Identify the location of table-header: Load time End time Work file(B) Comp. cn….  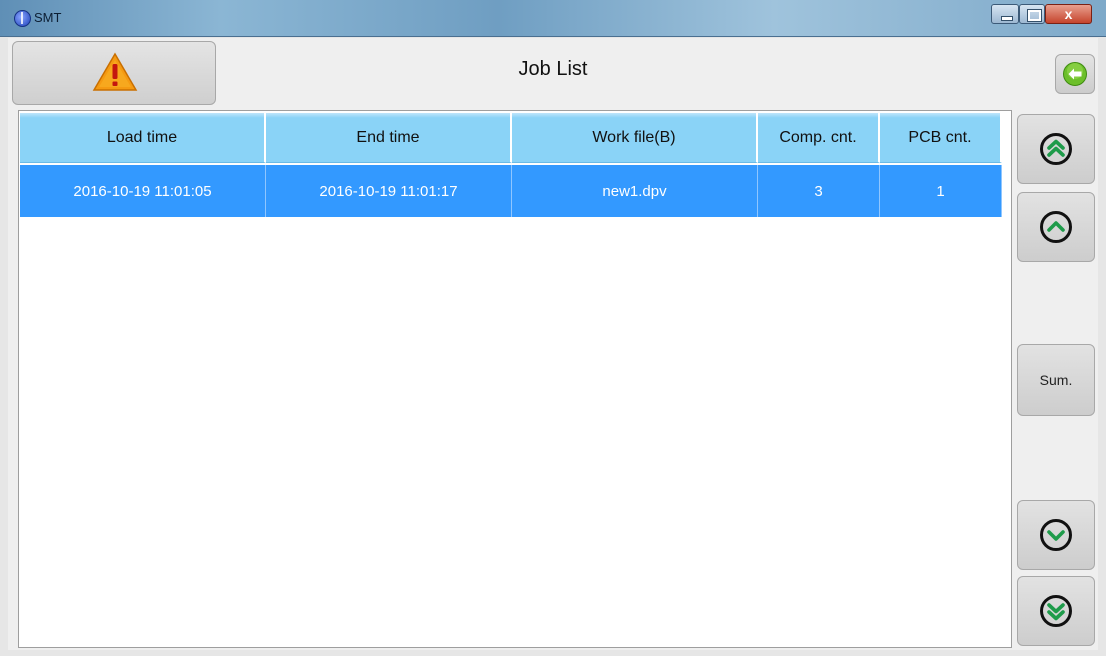
(511, 138).